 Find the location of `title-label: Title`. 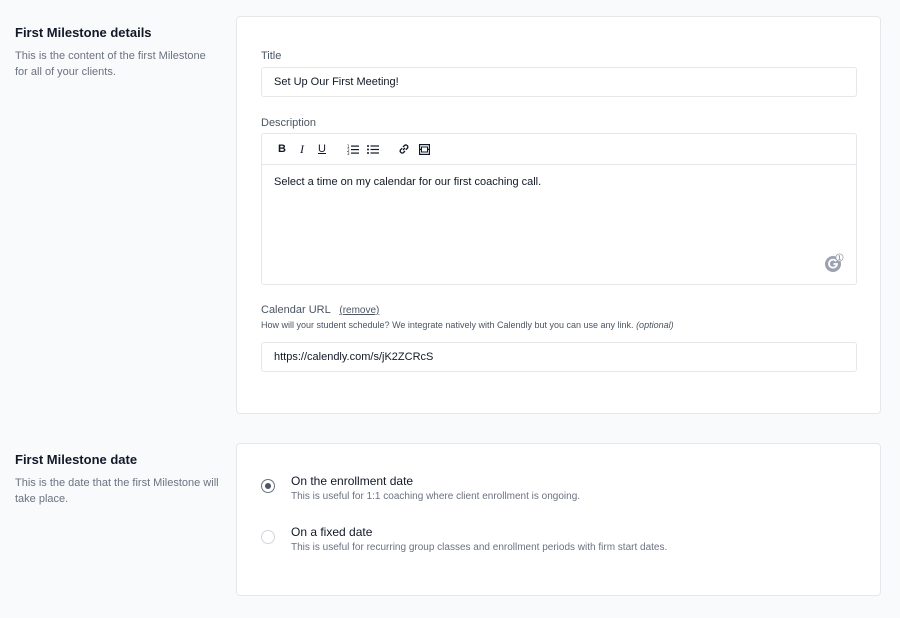

title-label: Title is located at coordinates (271, 56).